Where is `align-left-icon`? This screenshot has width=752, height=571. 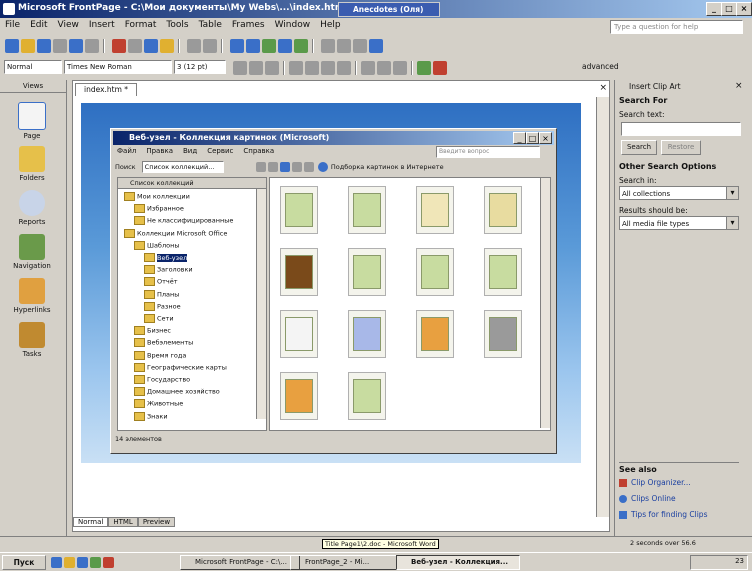 align-left-icon is located at coordinates (296, 68).